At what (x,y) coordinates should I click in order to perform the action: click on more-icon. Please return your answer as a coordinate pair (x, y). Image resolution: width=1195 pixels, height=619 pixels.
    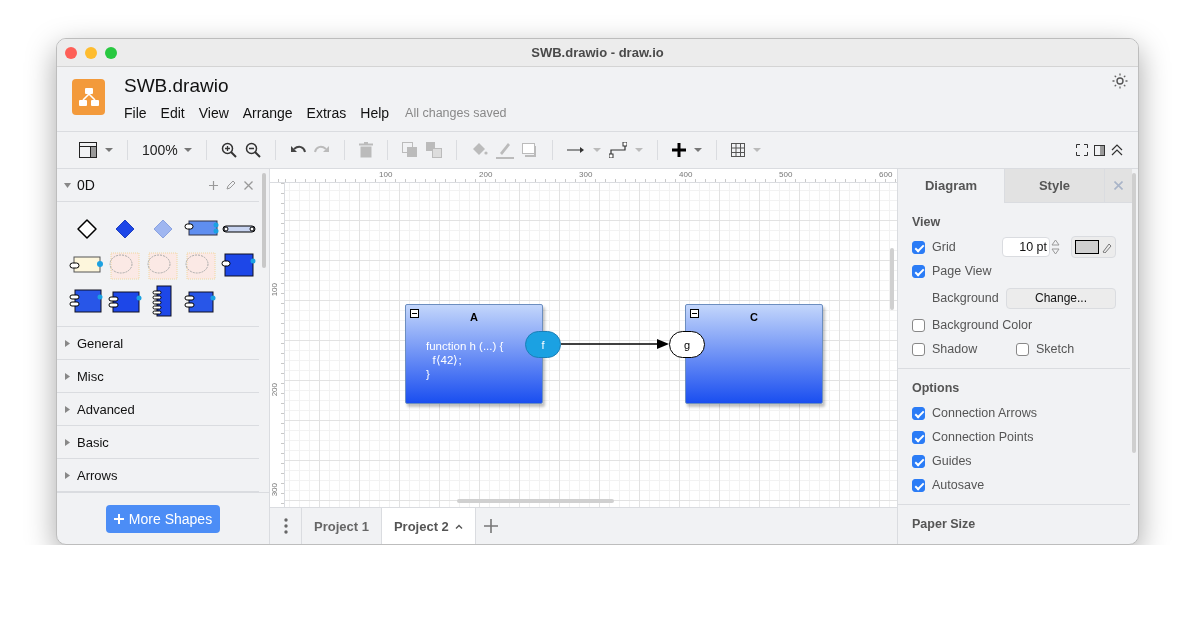
    Looking at the image, I should click on (285, 526).